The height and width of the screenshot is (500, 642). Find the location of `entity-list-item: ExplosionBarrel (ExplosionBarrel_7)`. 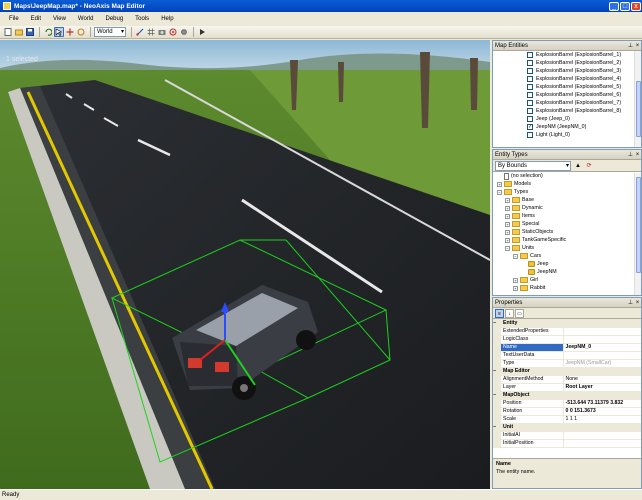

entity-list-item: ExplosionBarrel (ExplosionBarrel_7) is located at coordinates (567, 103).